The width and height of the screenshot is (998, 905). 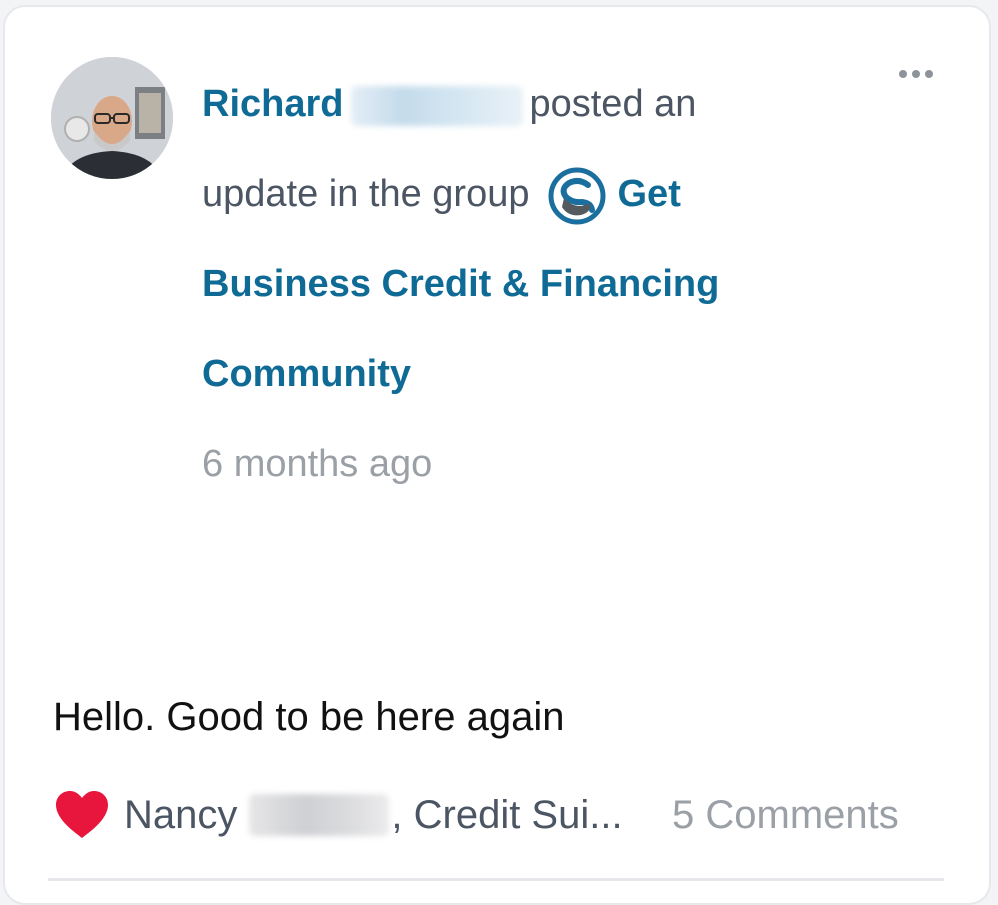 I want to click on more-options-icon, so click(x=916, y=74).